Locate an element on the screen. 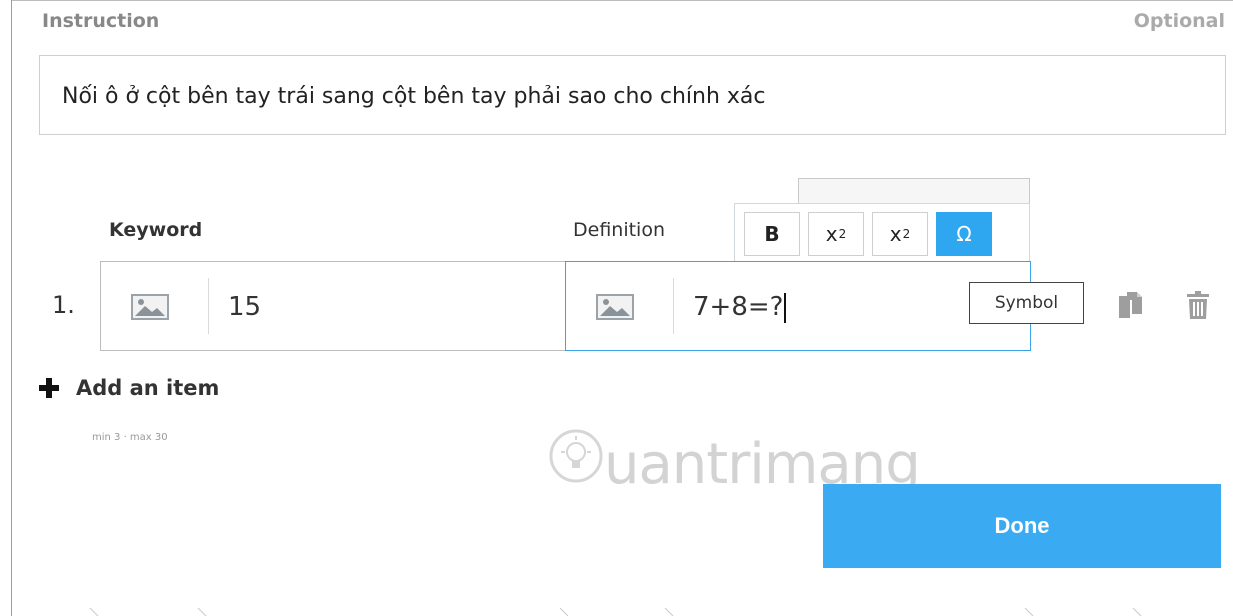 This screenshot has width=1233, height=616. done-button: Done is located at coordinates (1022, 526).